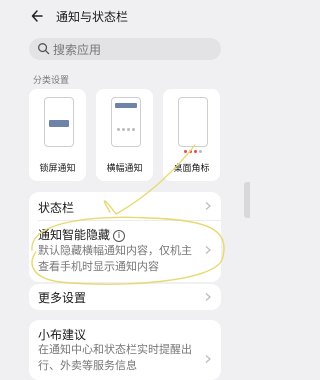 The image size is (320, 380). I want to click on card-label: 桌面角标, so click(191, 169).